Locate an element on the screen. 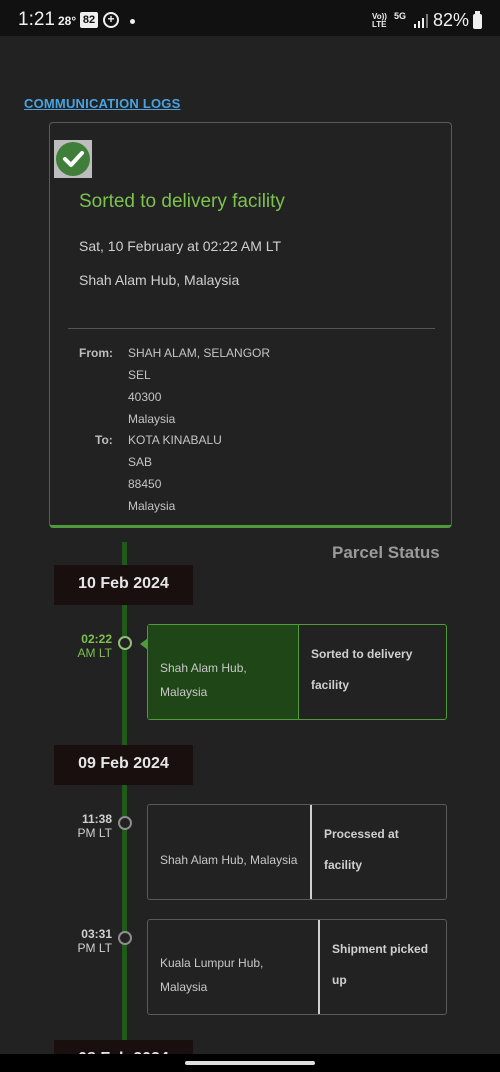  event-time-value: 11:38 is located at coordinates (96, 819).